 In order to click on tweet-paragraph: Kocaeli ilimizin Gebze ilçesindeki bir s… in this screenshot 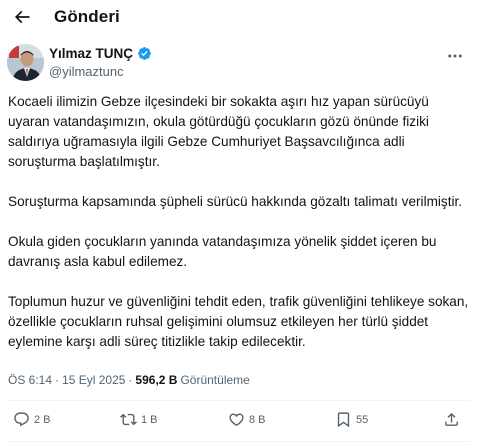, I will do `click(218, 131)`.